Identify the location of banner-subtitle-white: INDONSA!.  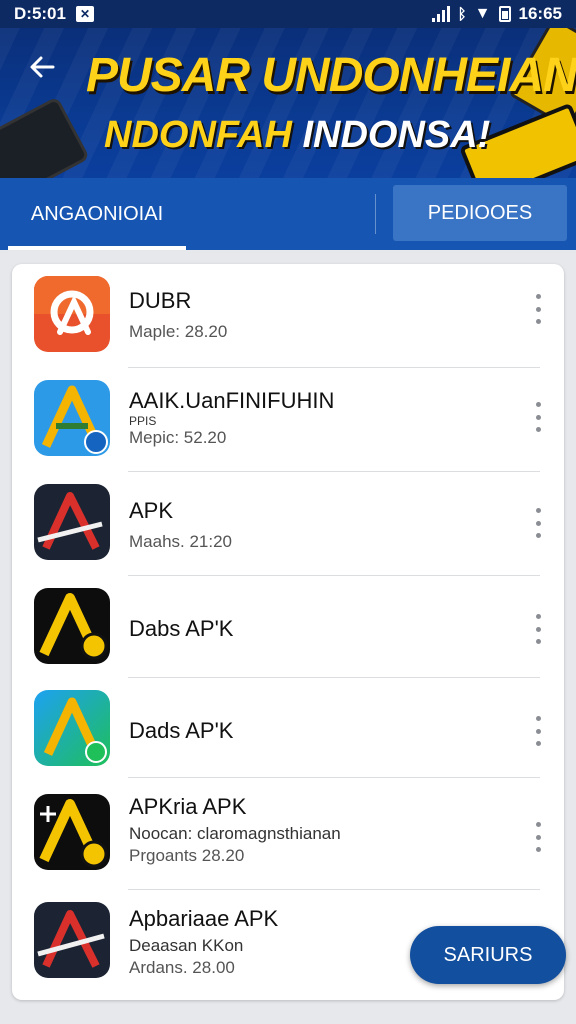
(396, 135).